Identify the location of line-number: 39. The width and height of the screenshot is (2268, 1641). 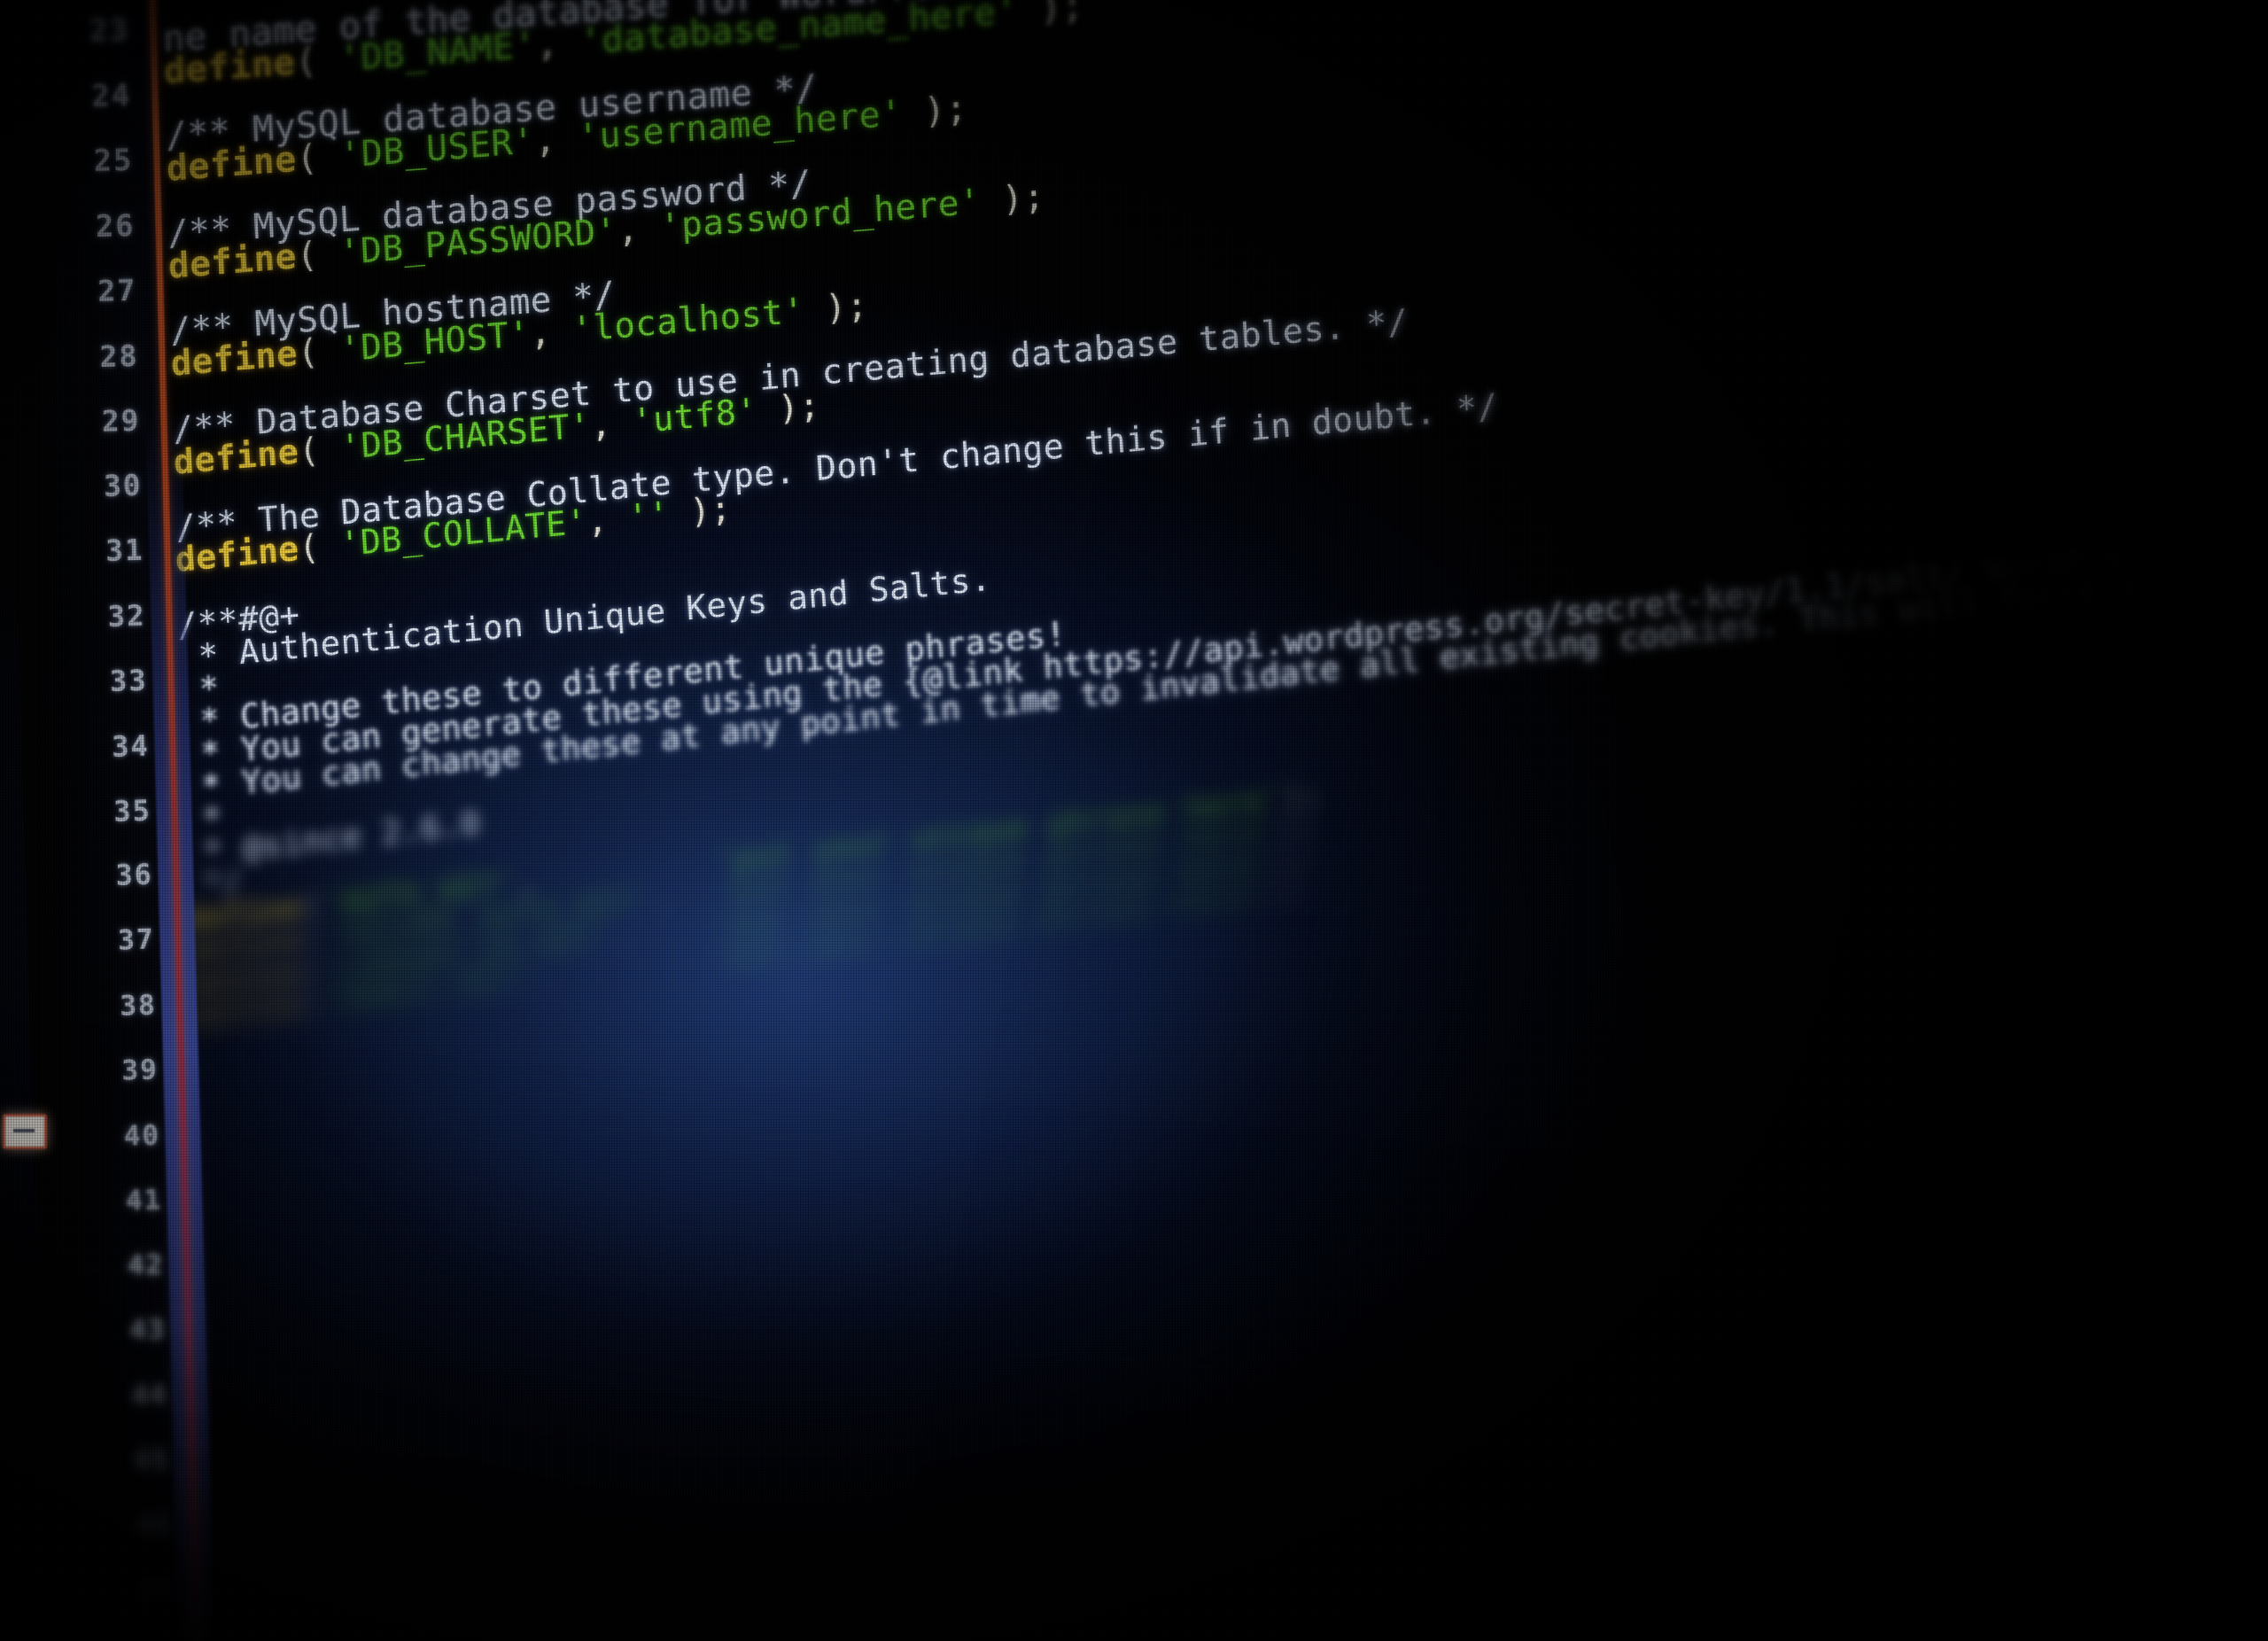
(139, 1070).